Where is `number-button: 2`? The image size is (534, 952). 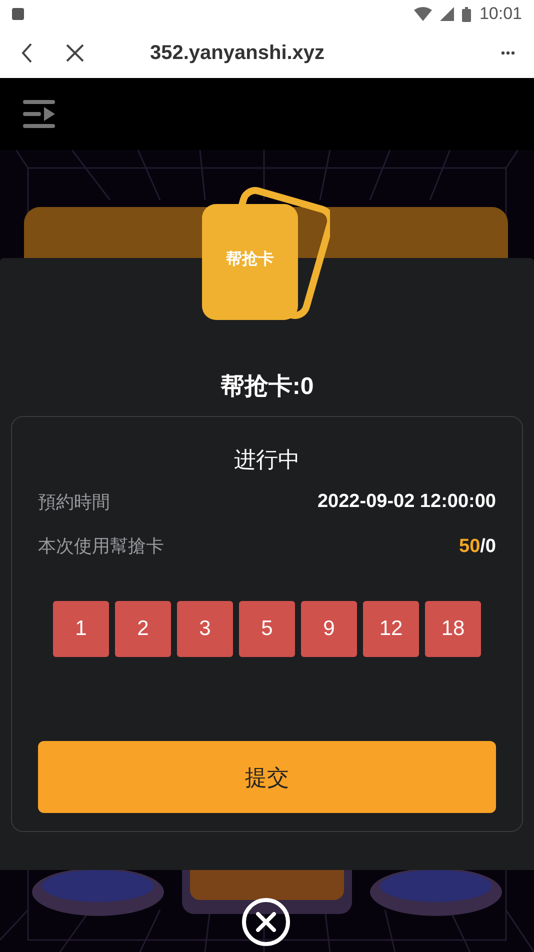
number-button: 2 is located at coordinates (143, 629).